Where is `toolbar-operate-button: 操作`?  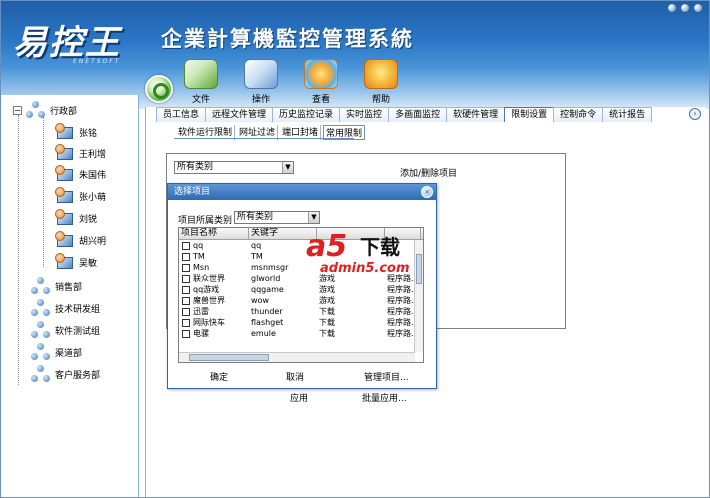
toolbar-operate-button: 操作 is located at coordinates (261, 82).